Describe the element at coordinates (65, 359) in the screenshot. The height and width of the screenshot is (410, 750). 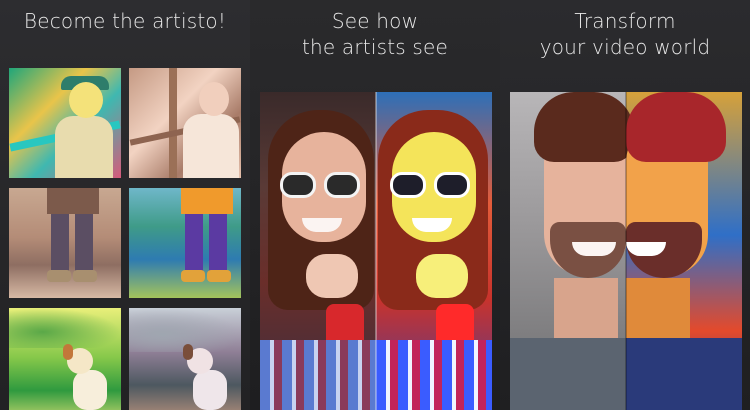
I see `photo-dog-filtered` at that location.